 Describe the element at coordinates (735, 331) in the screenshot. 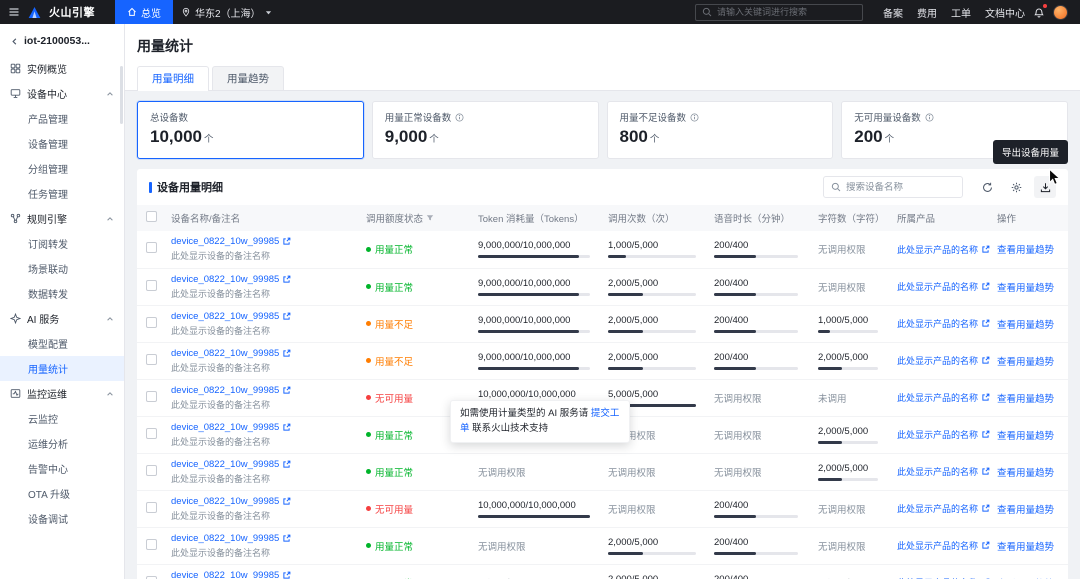

I see `voice-progress-fill` at that location.